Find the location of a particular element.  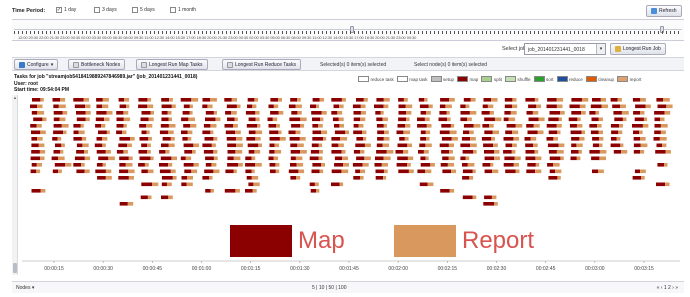

time-period-1-day: ✓ 1 day is located at coordinates (66, 10).